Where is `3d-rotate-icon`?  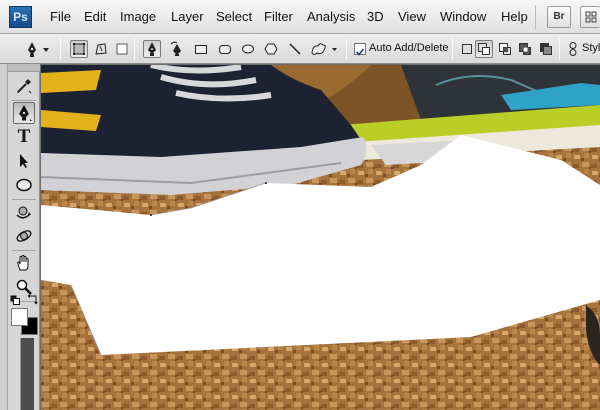
3d-rotate-icon is located at coordinates (23, 212).